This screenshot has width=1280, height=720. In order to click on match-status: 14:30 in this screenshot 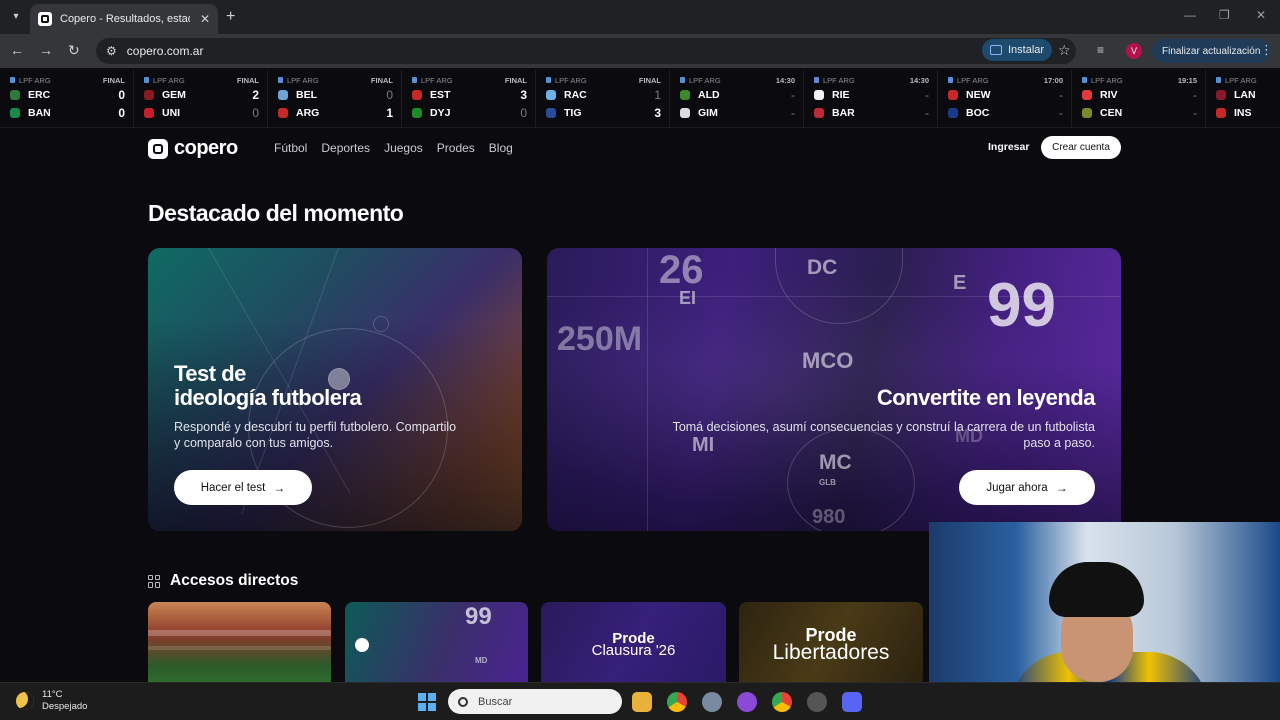, I will do `click(919, 80)`.